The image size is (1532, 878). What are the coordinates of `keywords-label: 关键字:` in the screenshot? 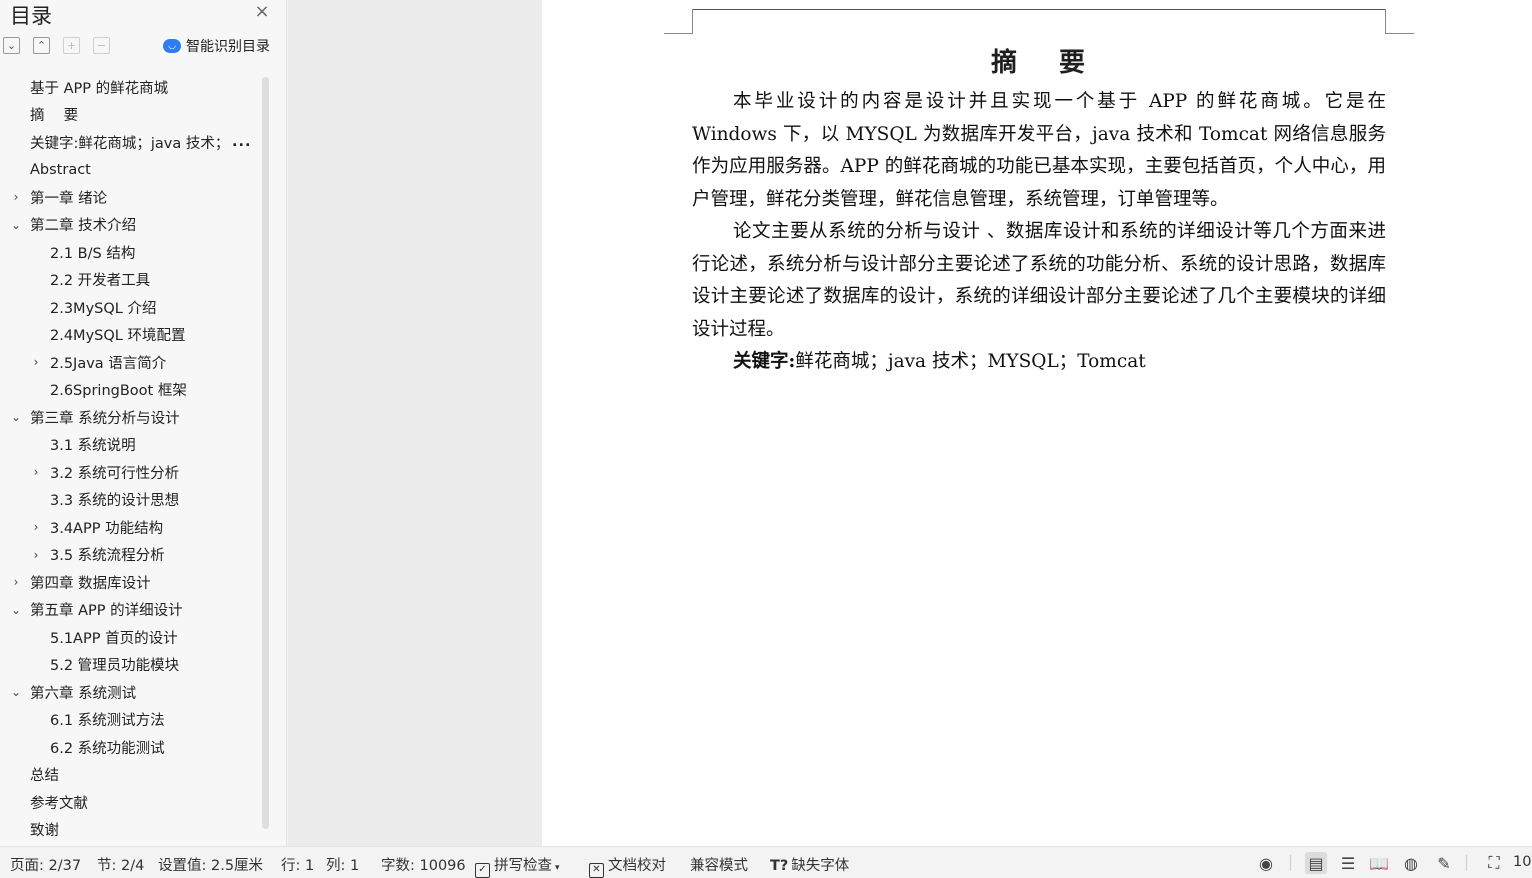 It's located at (764, 361).